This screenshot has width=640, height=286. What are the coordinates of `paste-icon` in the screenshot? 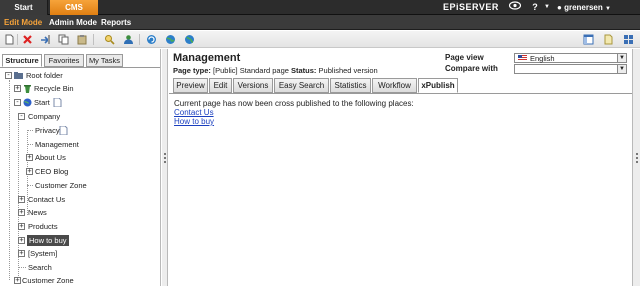 It's located at (82, 39).